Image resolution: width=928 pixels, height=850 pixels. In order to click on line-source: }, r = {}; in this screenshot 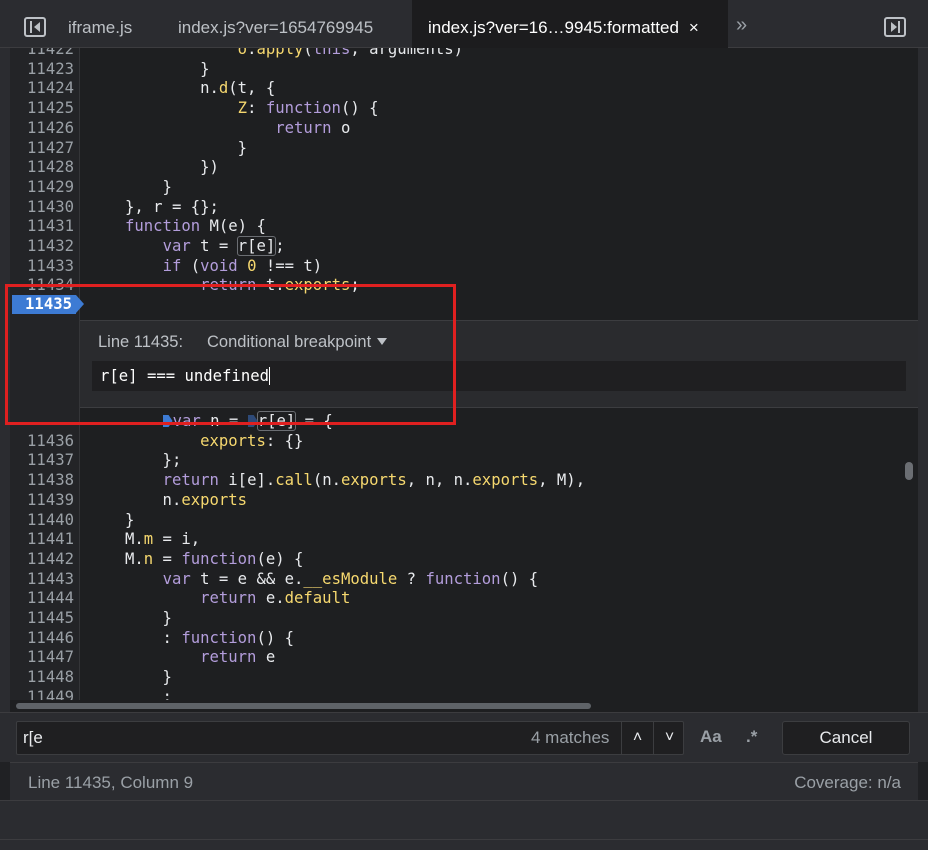, I will do `click(172, 206)`.